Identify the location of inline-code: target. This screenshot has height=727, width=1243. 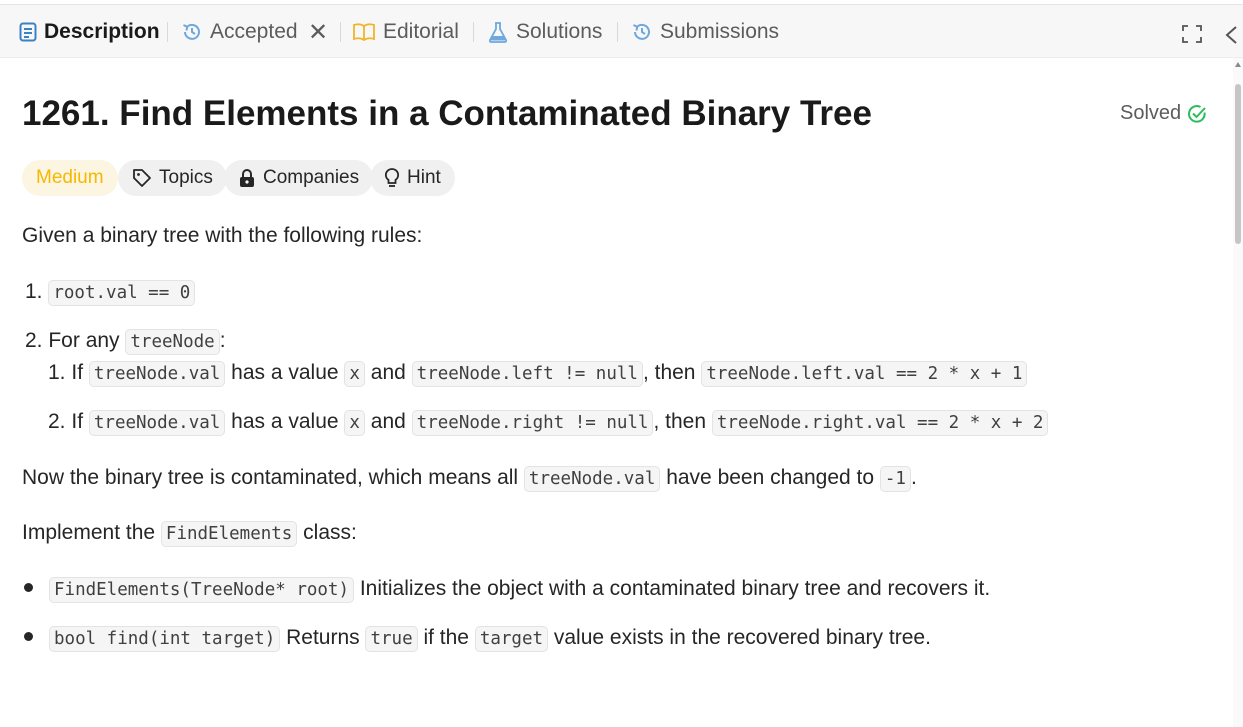
(511, 639).